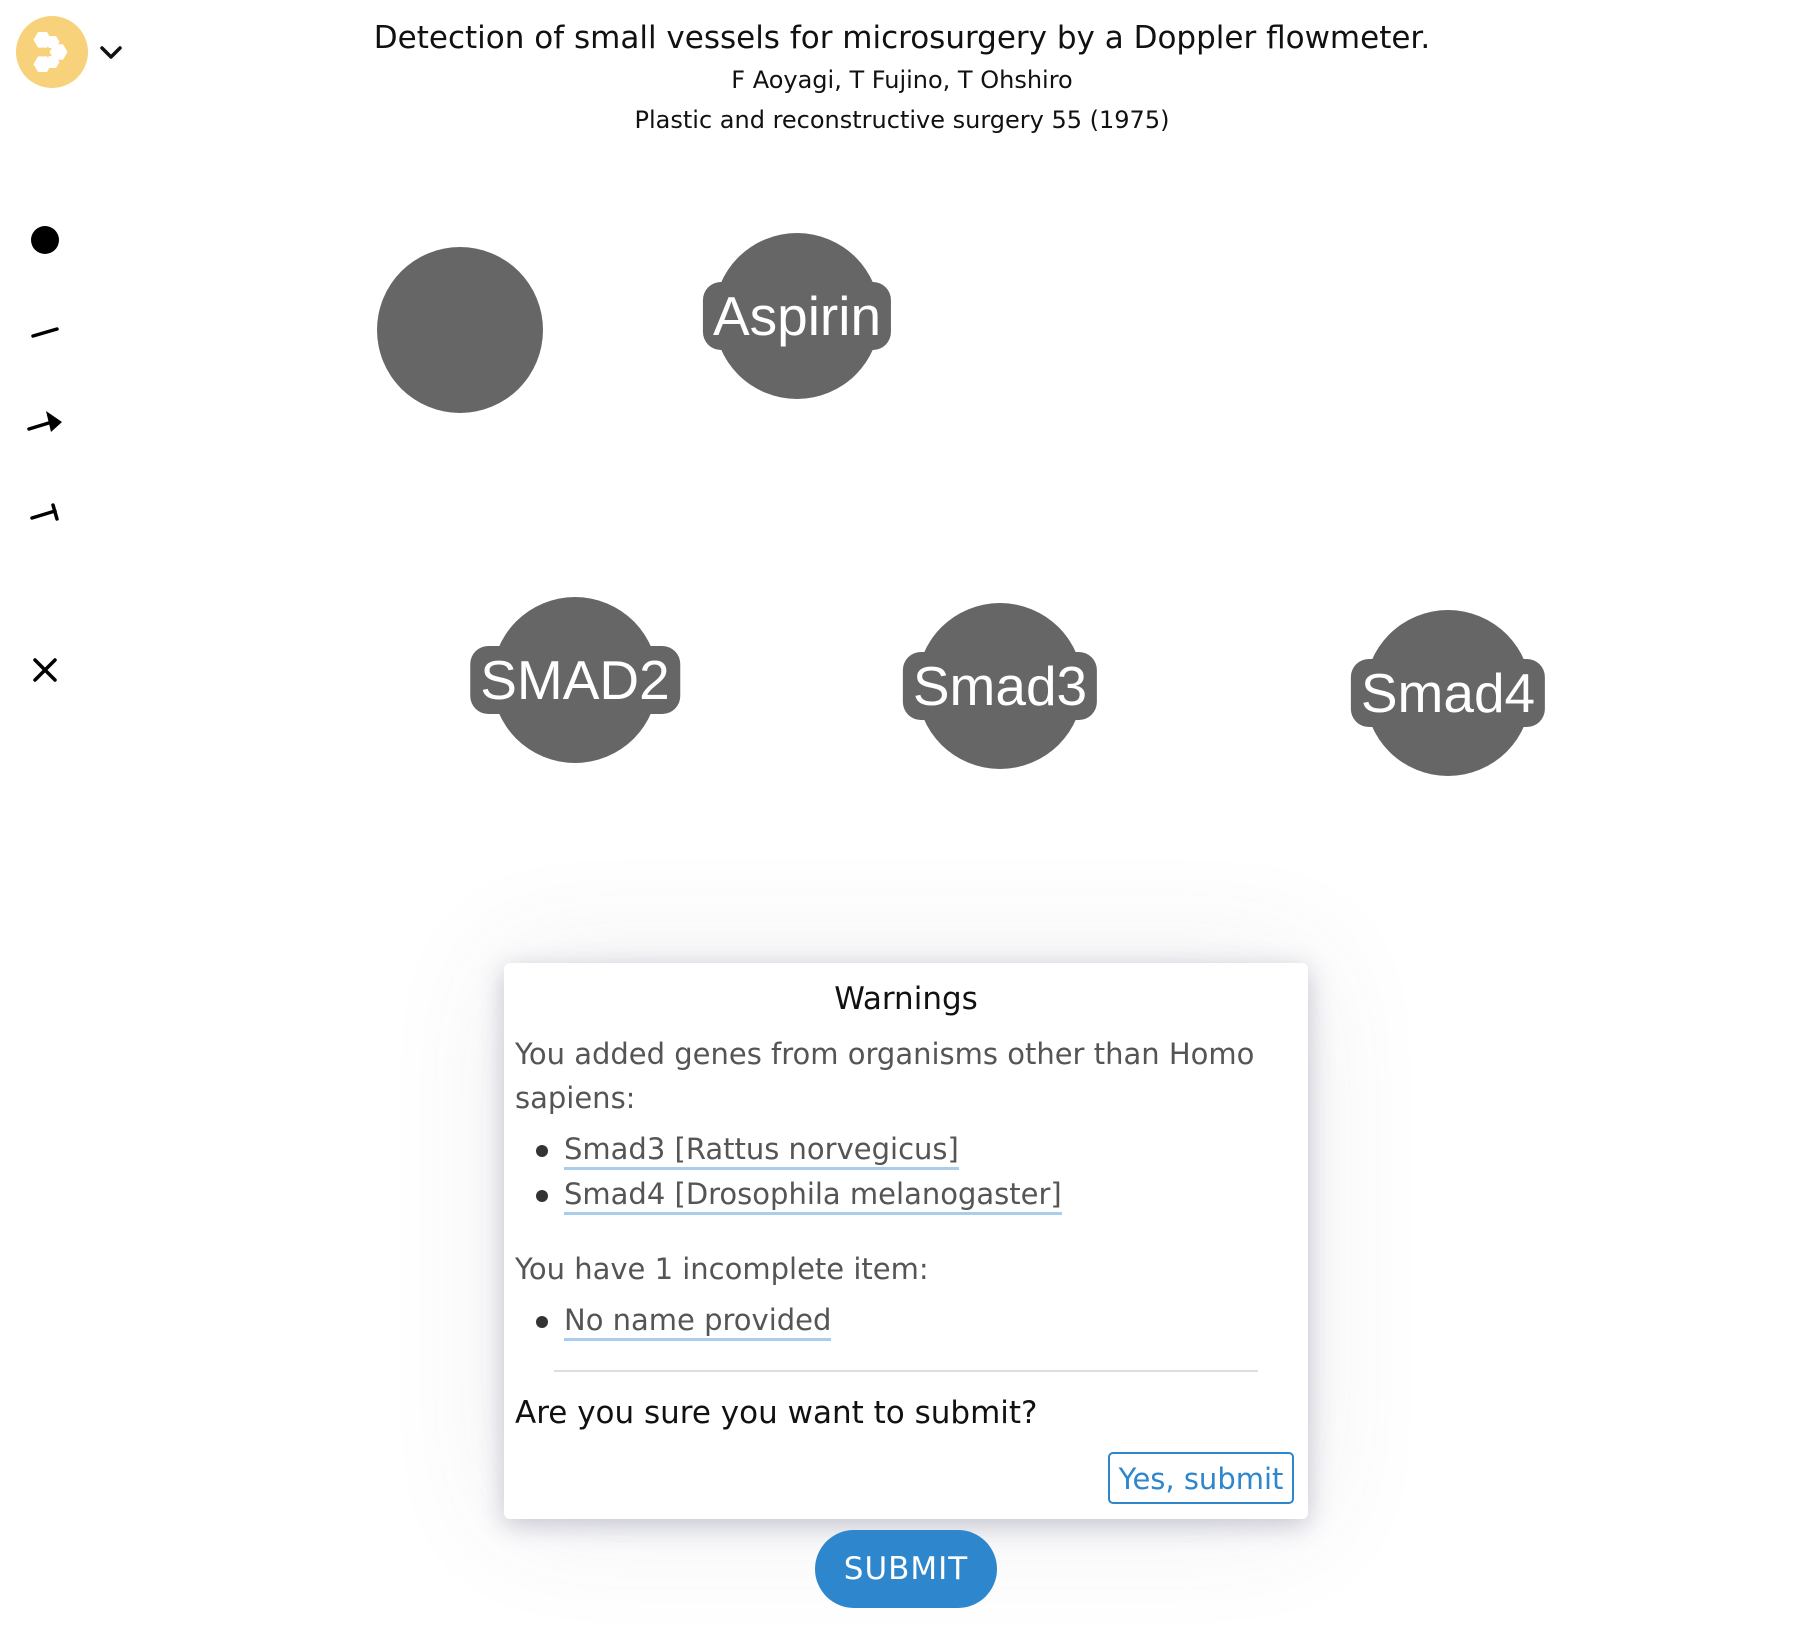  I want to click on popover-title: Warnings, so click(906, 999).